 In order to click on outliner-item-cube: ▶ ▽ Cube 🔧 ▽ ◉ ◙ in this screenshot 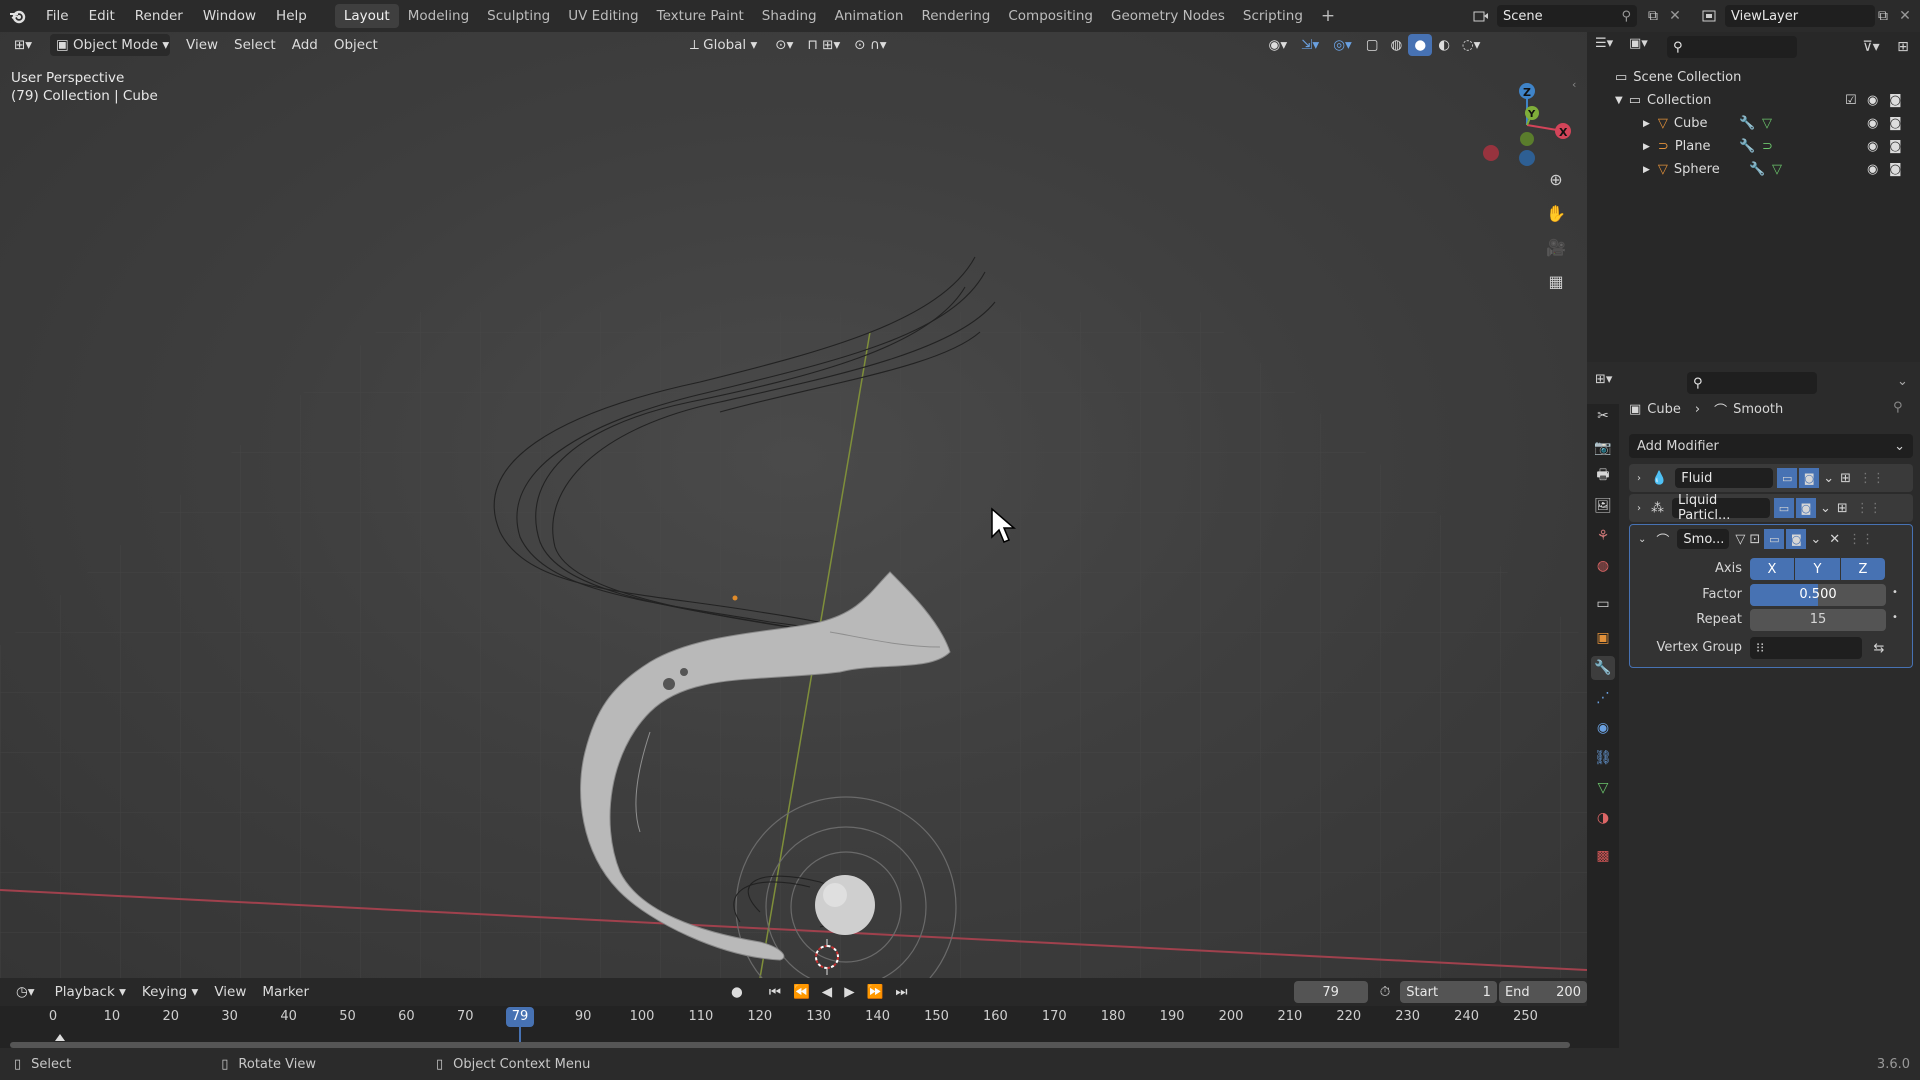, I will do `click(1753, 123)`.